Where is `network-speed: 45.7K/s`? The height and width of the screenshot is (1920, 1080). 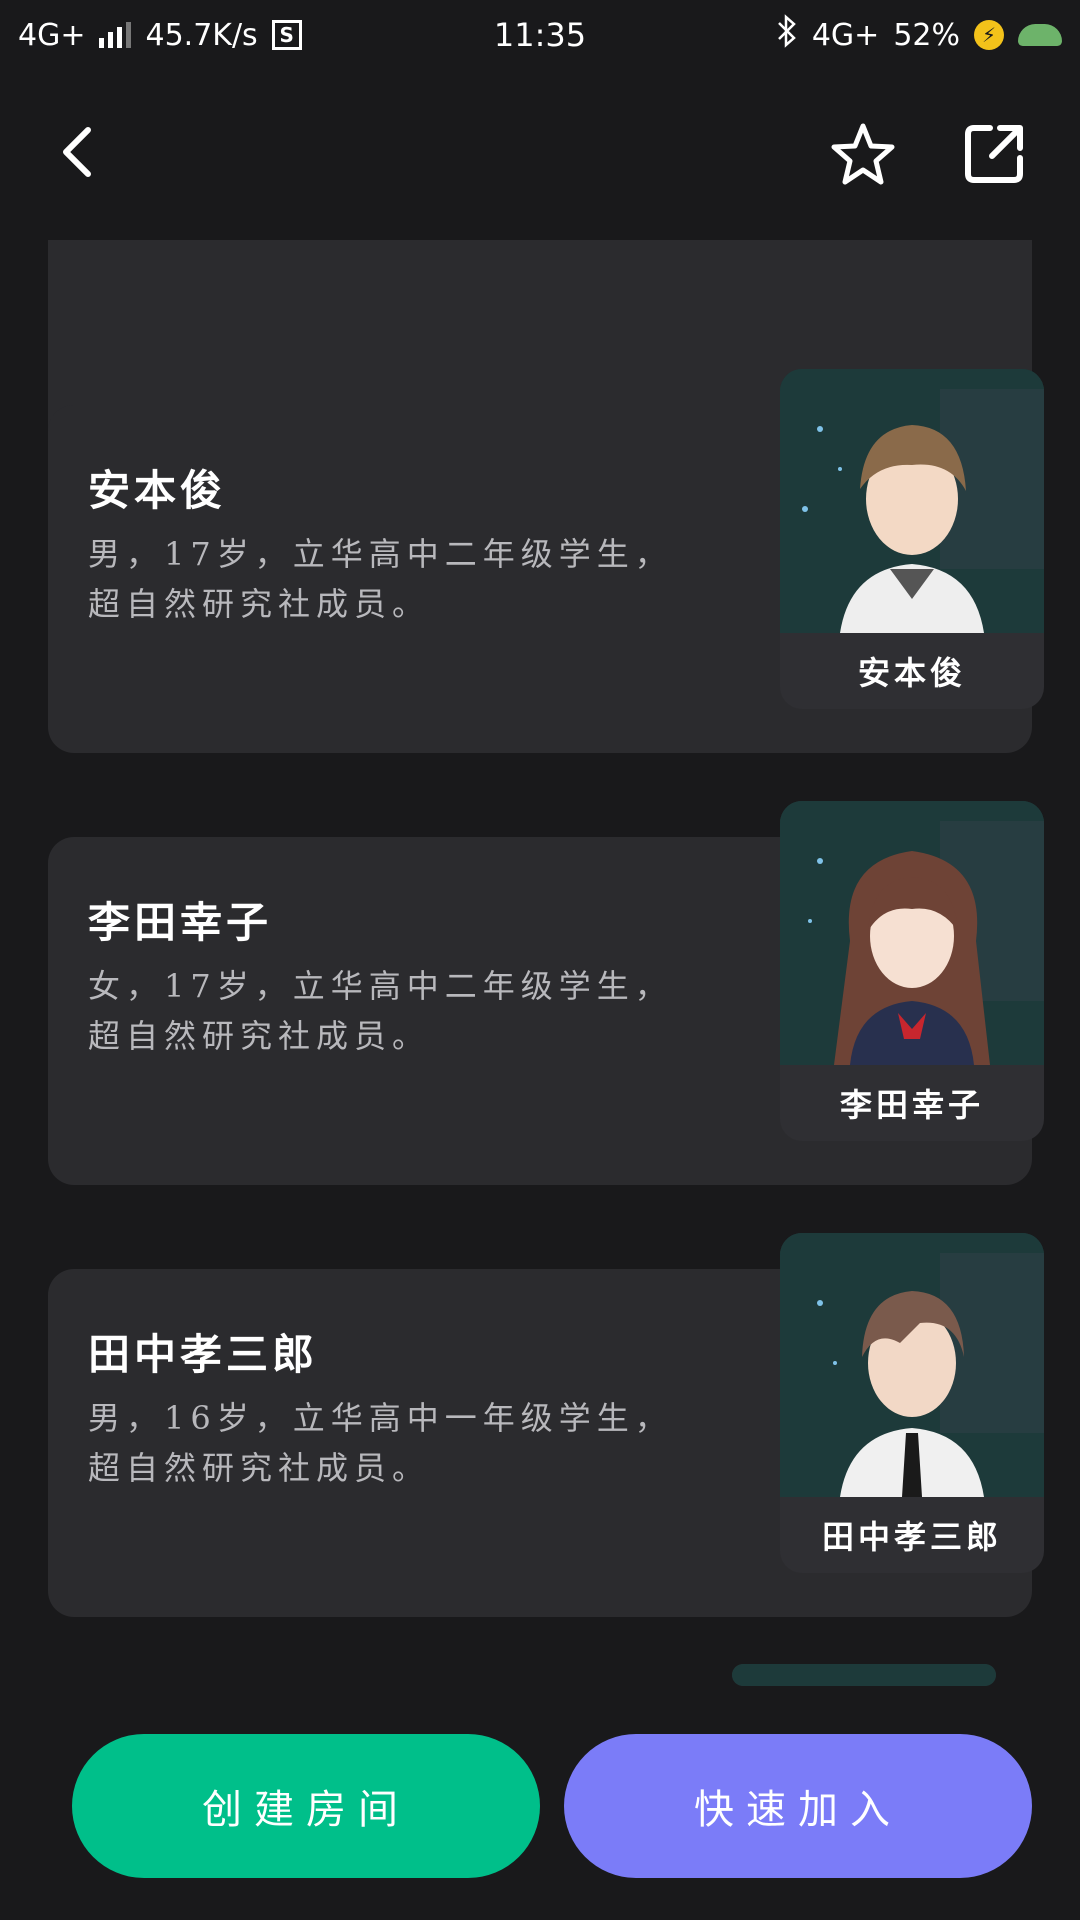 network-speed: 45.7K/s is located at coordinates (201, 35).